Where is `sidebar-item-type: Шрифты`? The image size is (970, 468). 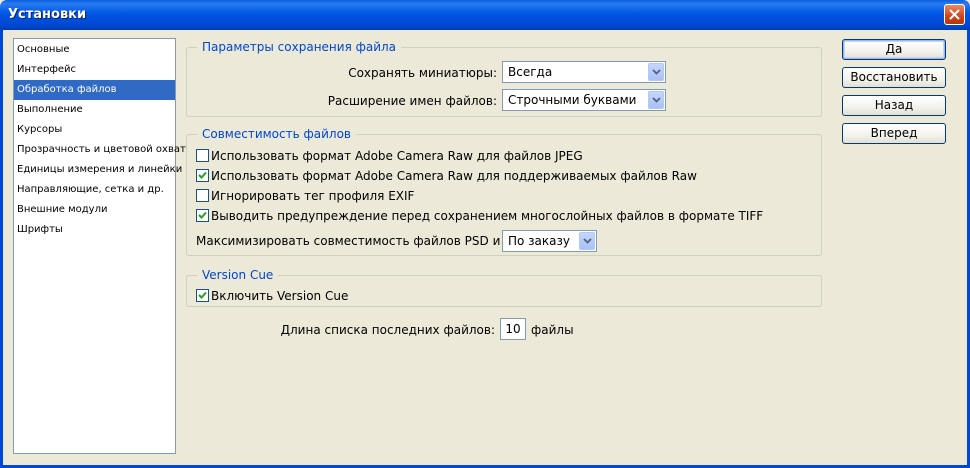 sidebar-item-type: Шрифты is located at coordinates (94, 230).